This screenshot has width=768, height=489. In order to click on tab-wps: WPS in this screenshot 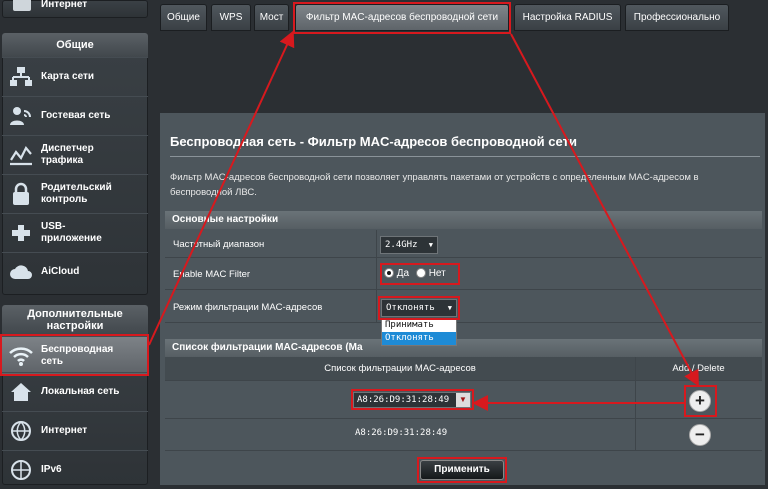, I will do `click(231, 17)`.